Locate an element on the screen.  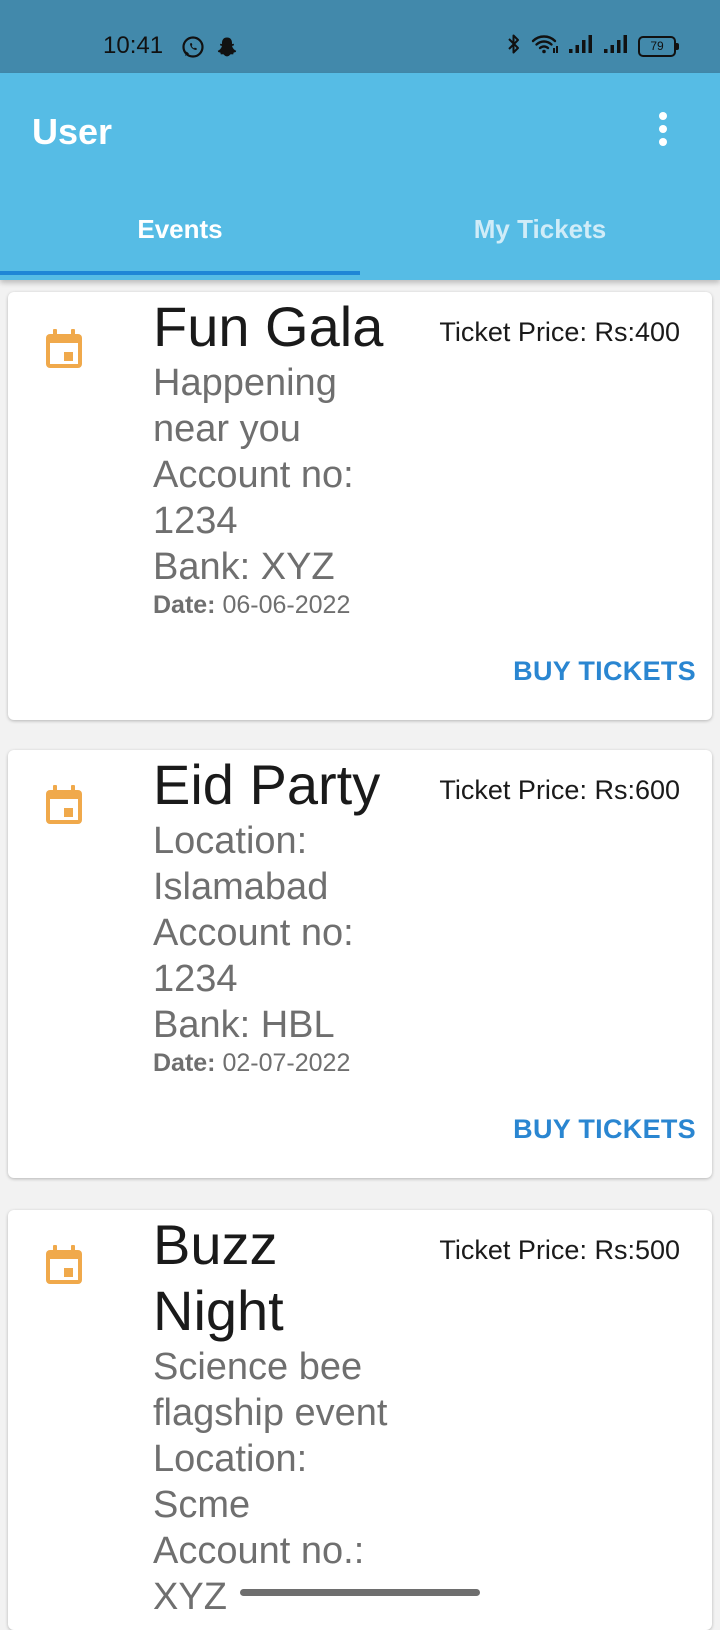
tab-bar: Events My Tickets is located at coordinates (360, 236).